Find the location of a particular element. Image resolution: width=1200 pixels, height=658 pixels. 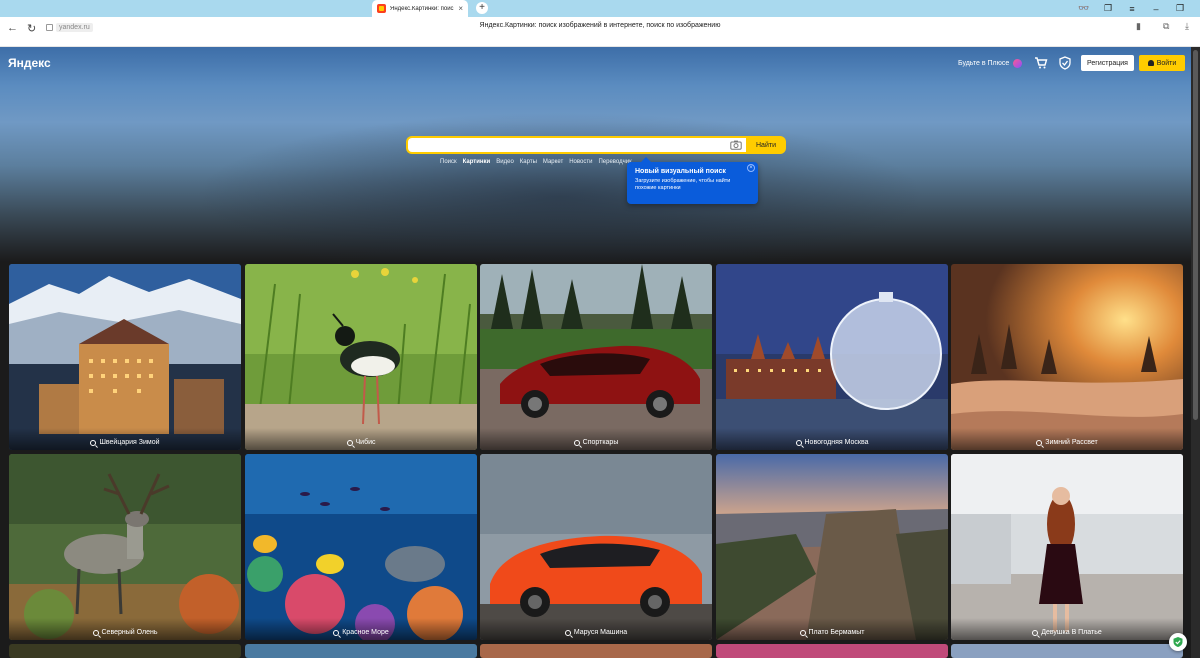

search-input is located at coordinates (576, 145).